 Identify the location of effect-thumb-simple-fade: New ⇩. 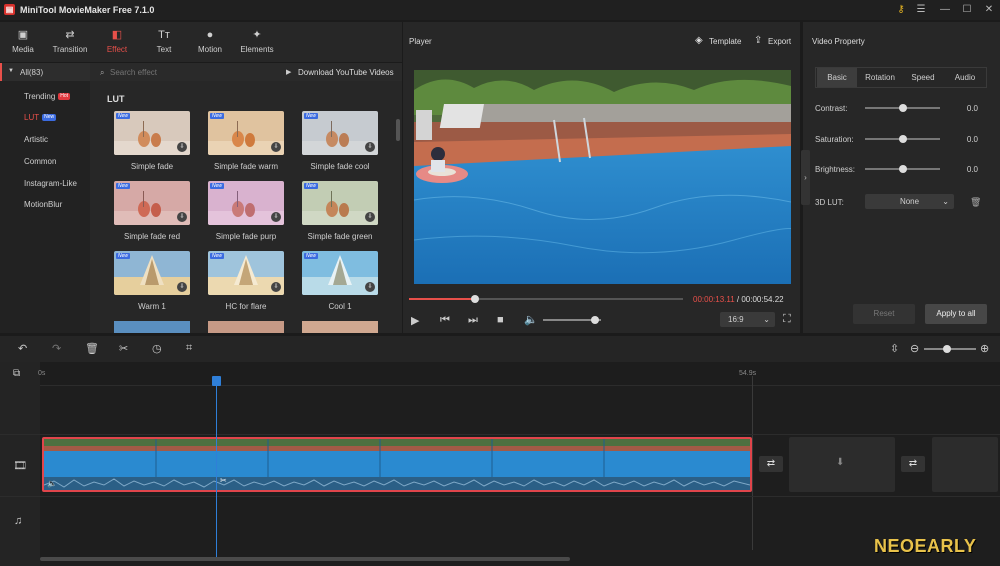
(152, 133).